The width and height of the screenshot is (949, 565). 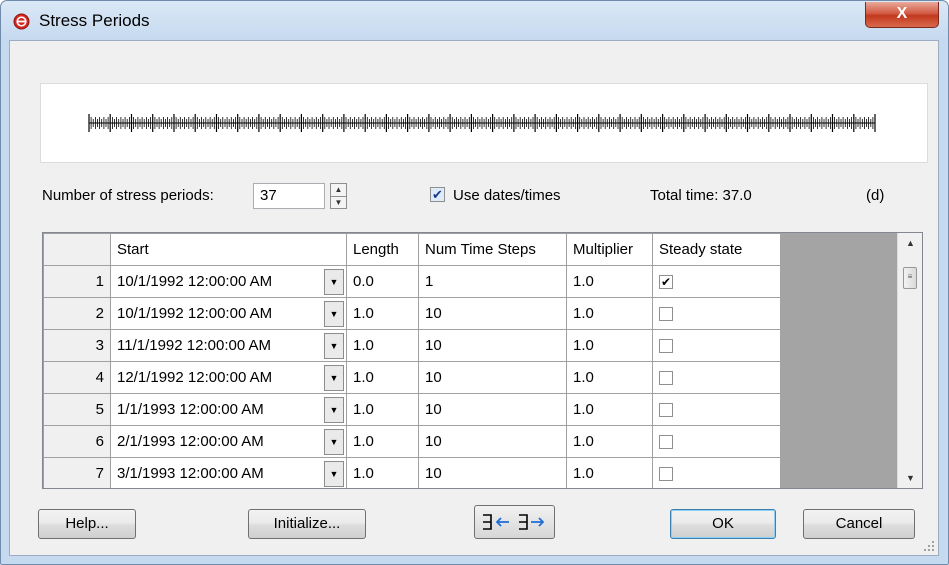 I want to click on column-header-steady-state: Steady state, so click(x=716, y=249).